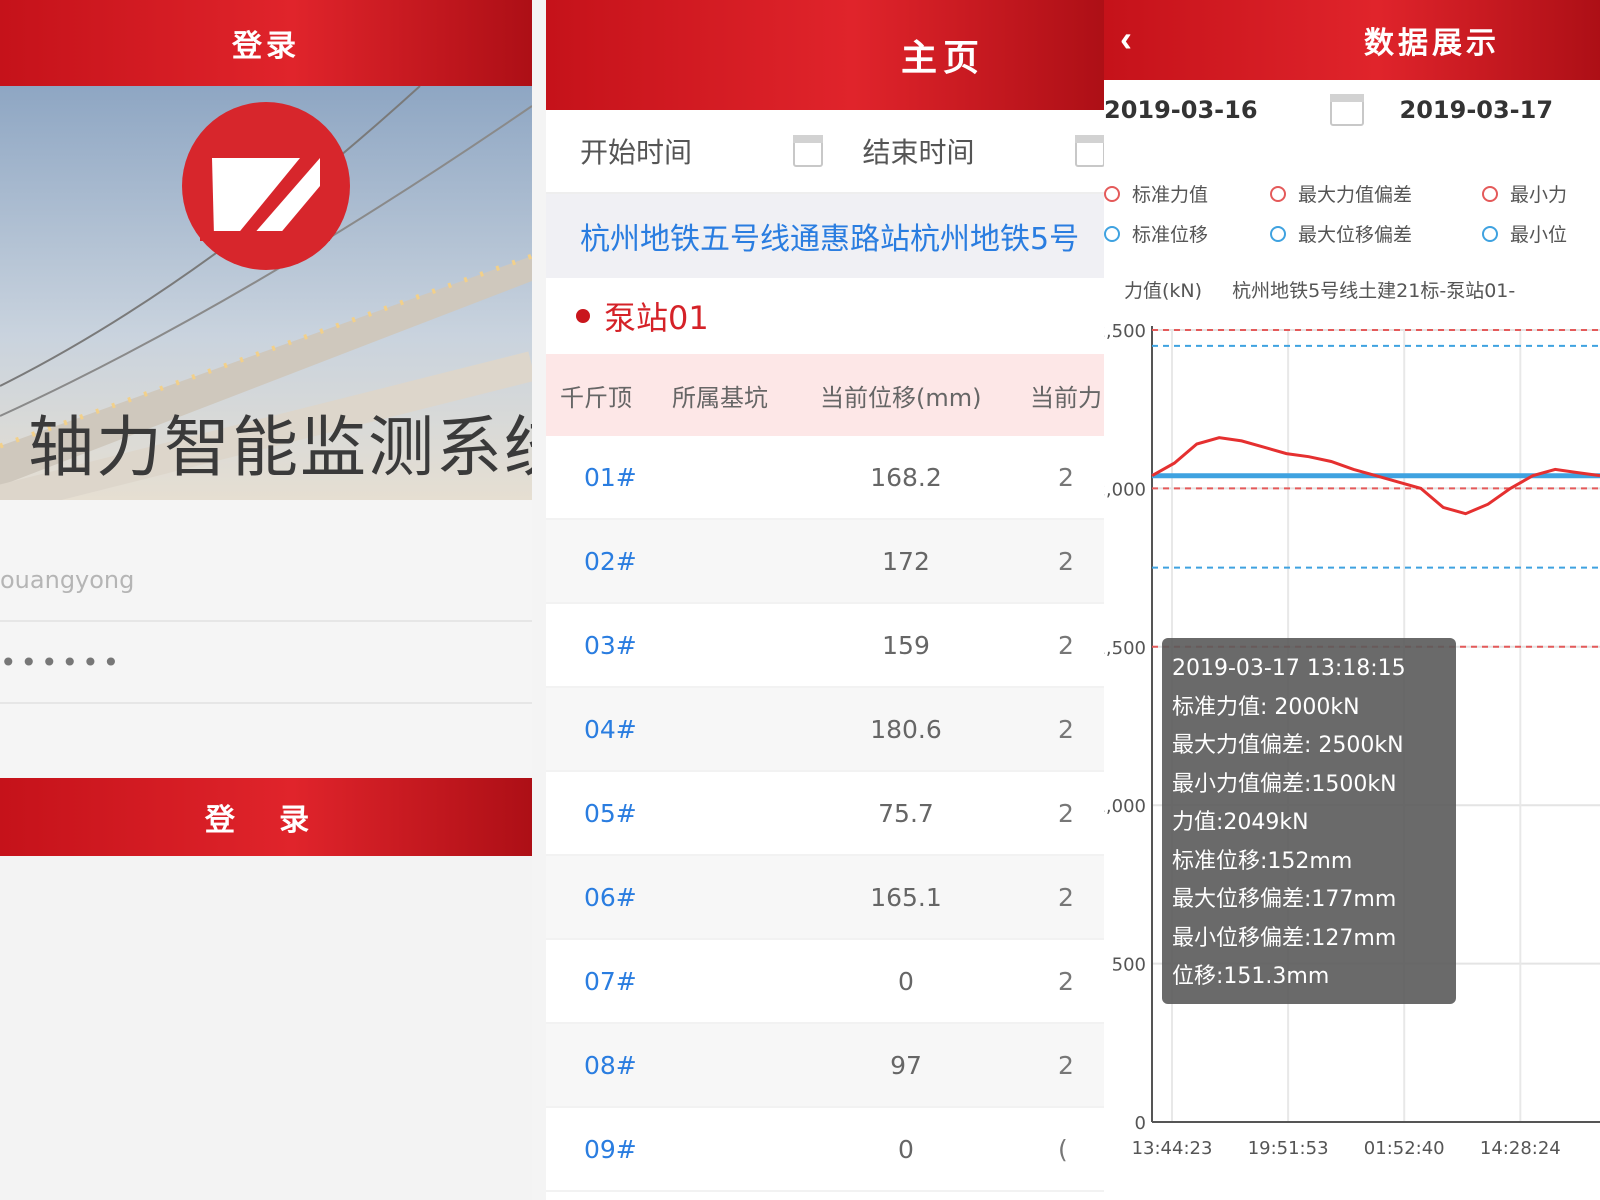 The width and height of the screenshot is (1600, 1200). What do you see at coordinates (1240, 822) in the screenshot?
I see `tooltip-line: 力值:2049kN` at bounding box center [1240, 822].